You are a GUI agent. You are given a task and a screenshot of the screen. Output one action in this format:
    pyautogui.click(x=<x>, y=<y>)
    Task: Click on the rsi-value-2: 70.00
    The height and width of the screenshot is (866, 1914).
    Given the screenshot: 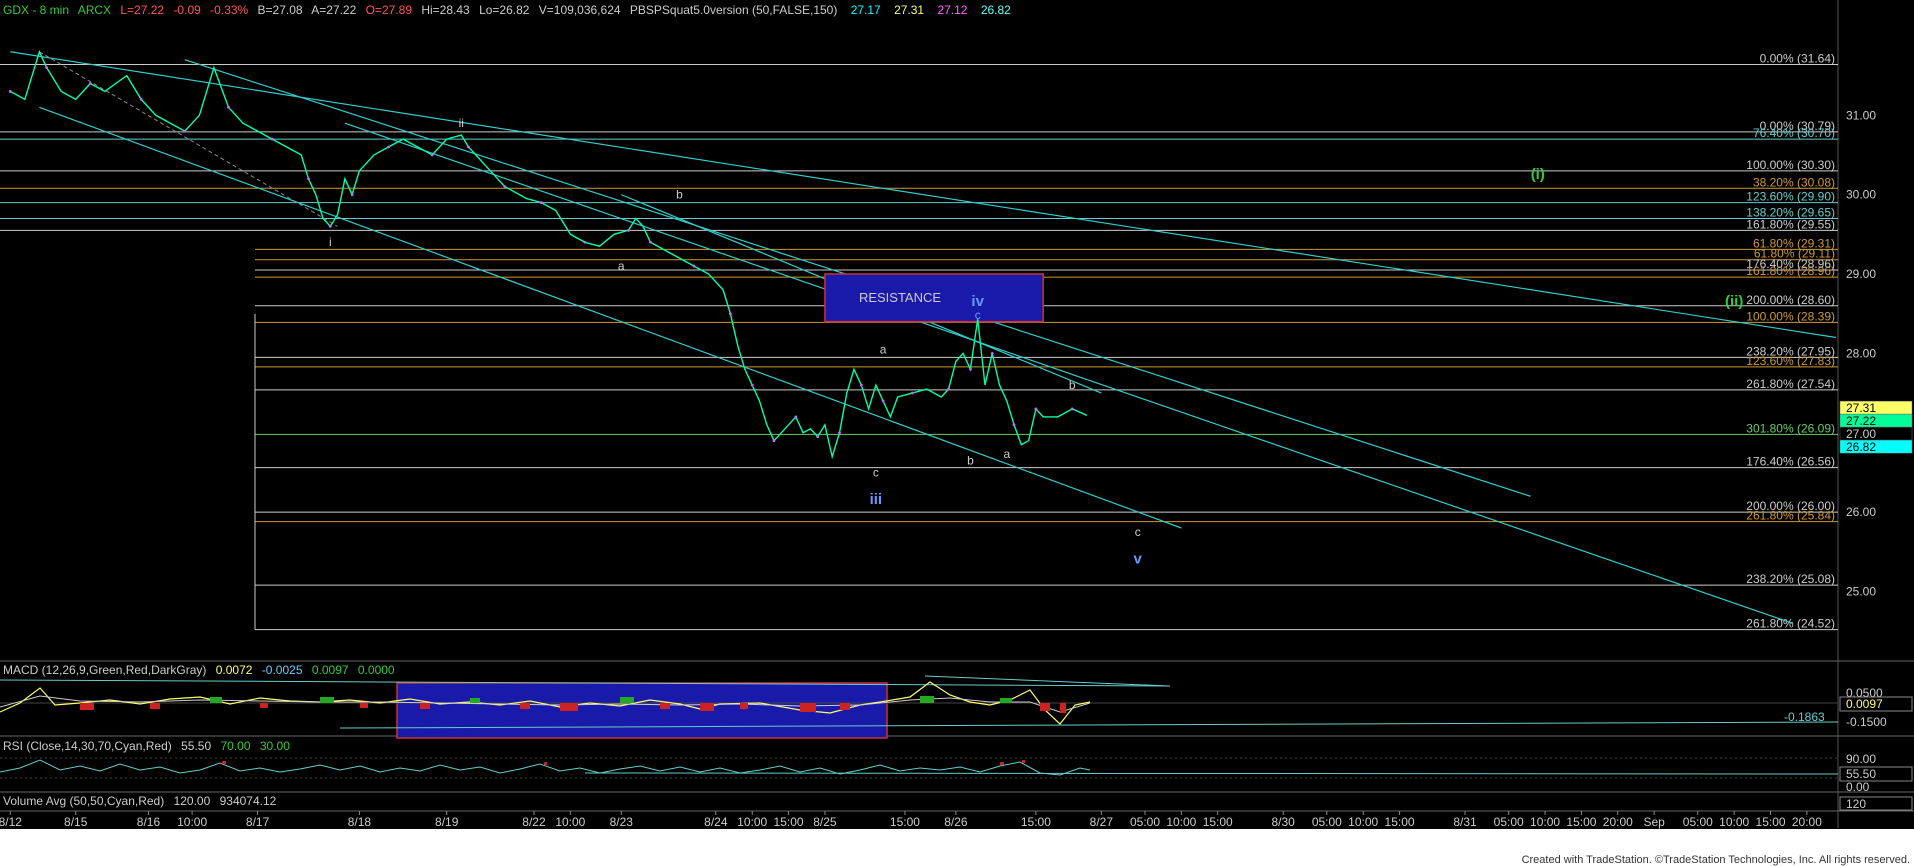 What is the action you would take?
    pyautogui.click(x=235, y=746)
    